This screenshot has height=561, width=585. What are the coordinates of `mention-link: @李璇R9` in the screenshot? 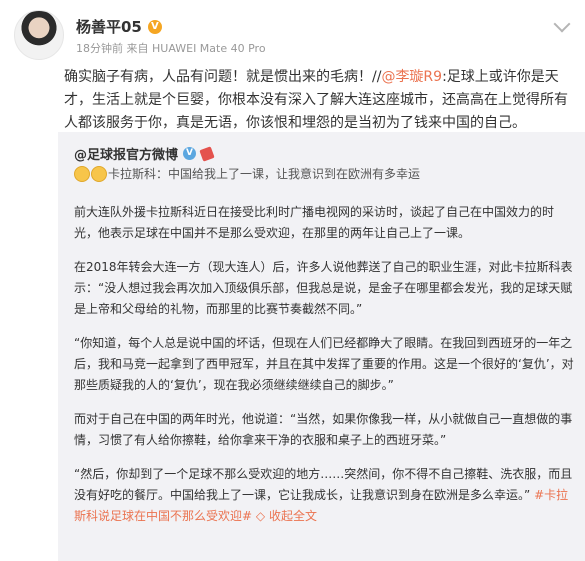 It's located at (411, 77).